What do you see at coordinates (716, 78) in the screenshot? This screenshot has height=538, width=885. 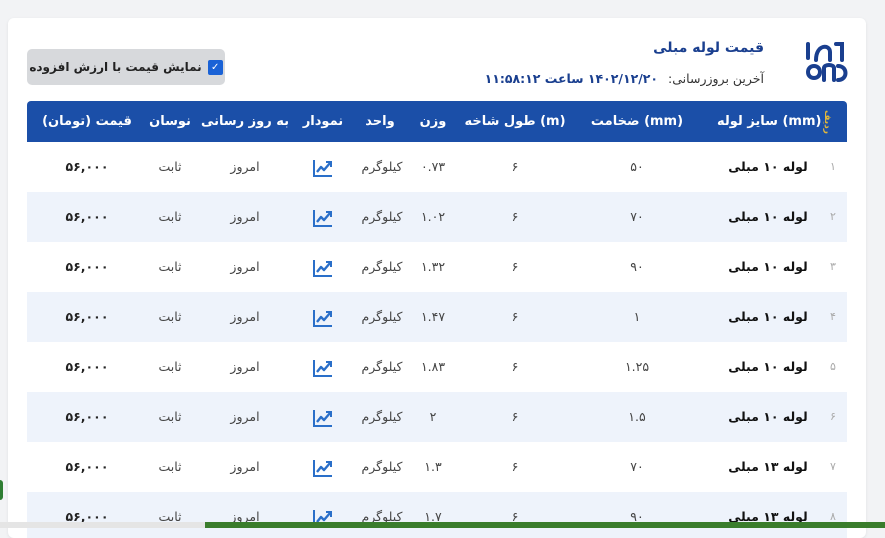 I see `last-updated-label: آخرین بروزرسانی:` at bounding box center [716, 78].